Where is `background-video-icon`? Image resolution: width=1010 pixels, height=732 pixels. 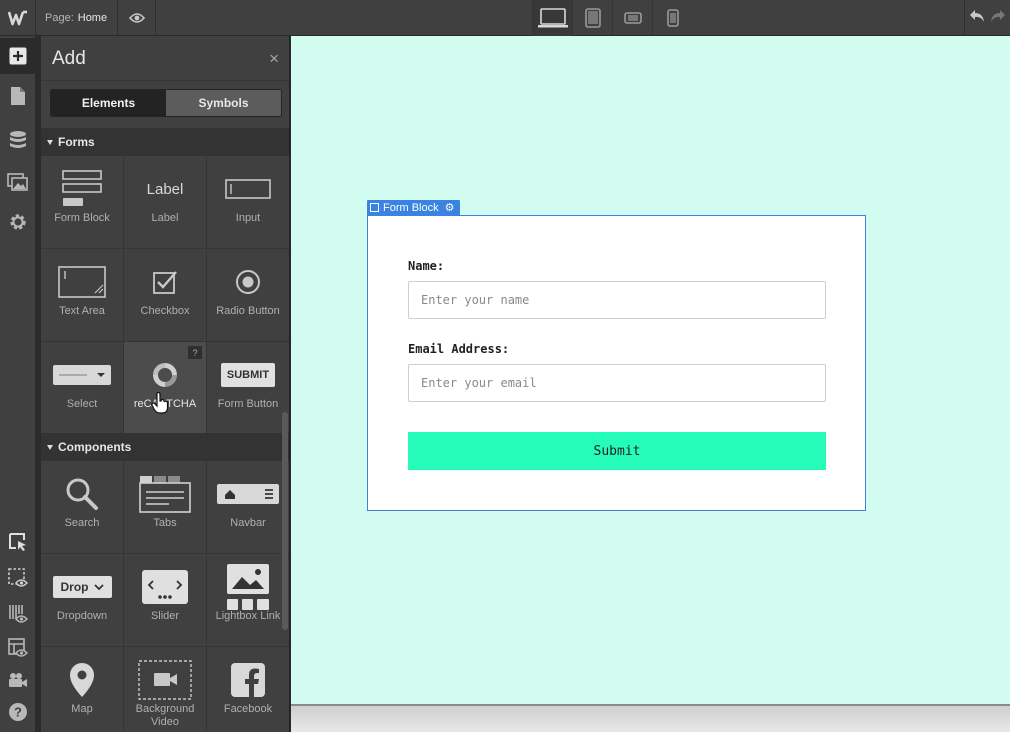 background-video-icon is located at coordinates (165, 675).